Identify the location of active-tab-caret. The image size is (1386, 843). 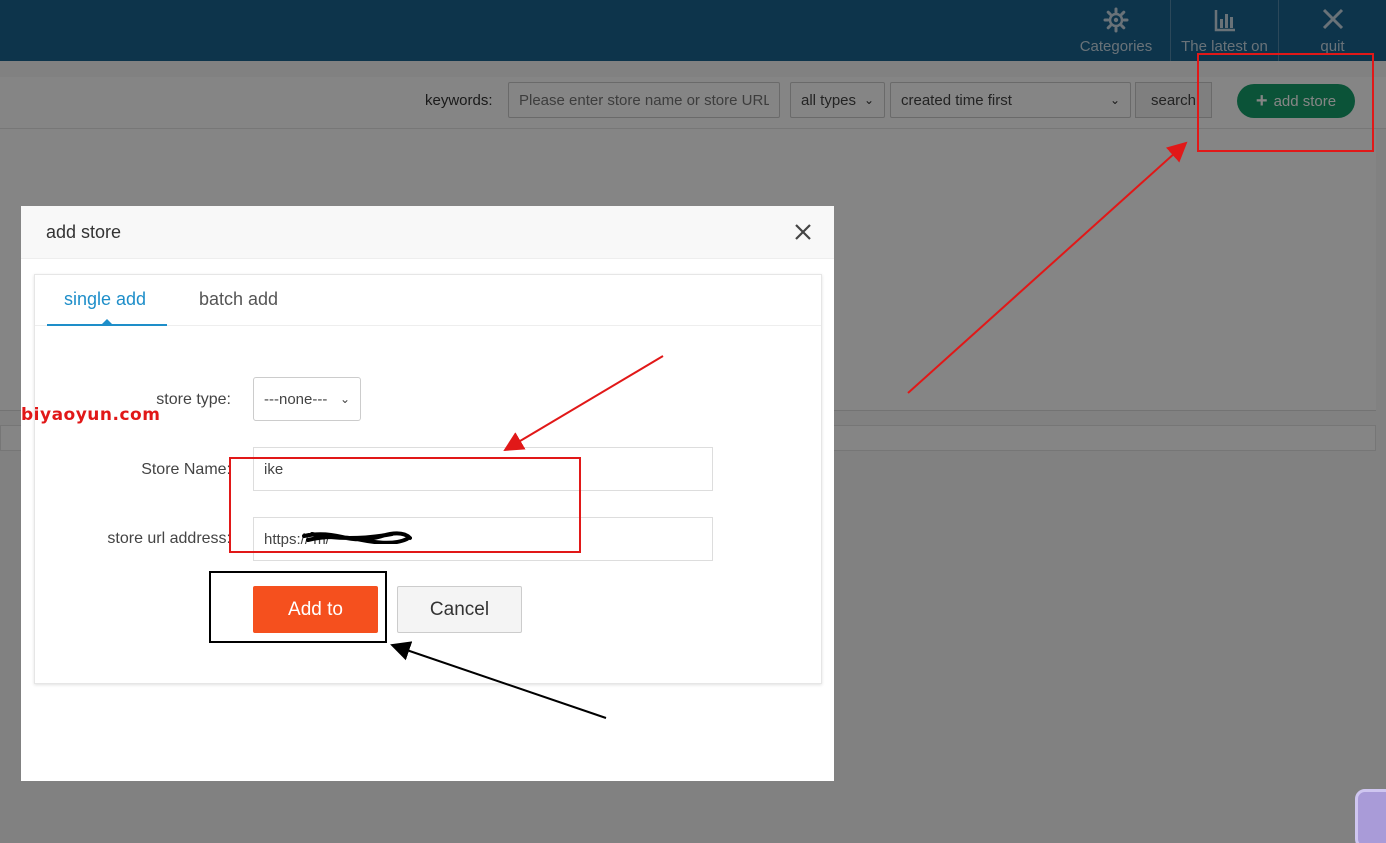
(107, 322).